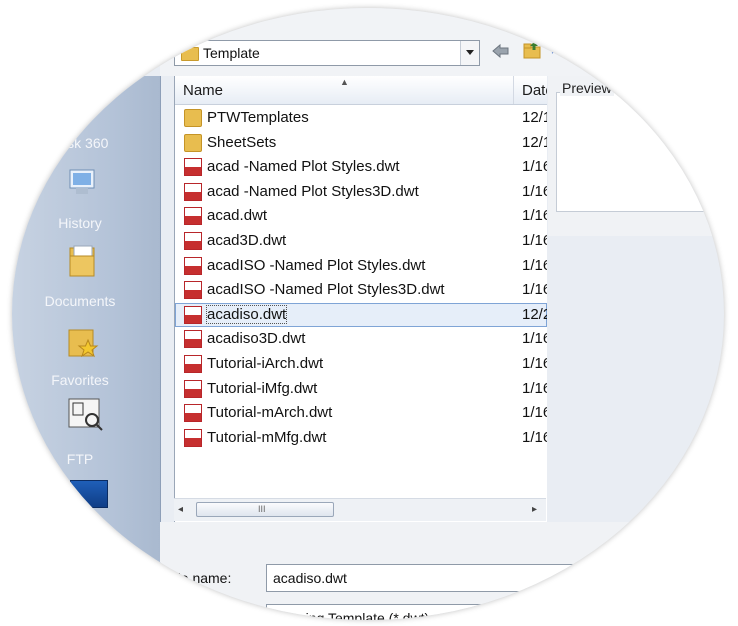  I want to click on file-name: acadISO -Named Plot Styles.dwt, so click(316, 265).